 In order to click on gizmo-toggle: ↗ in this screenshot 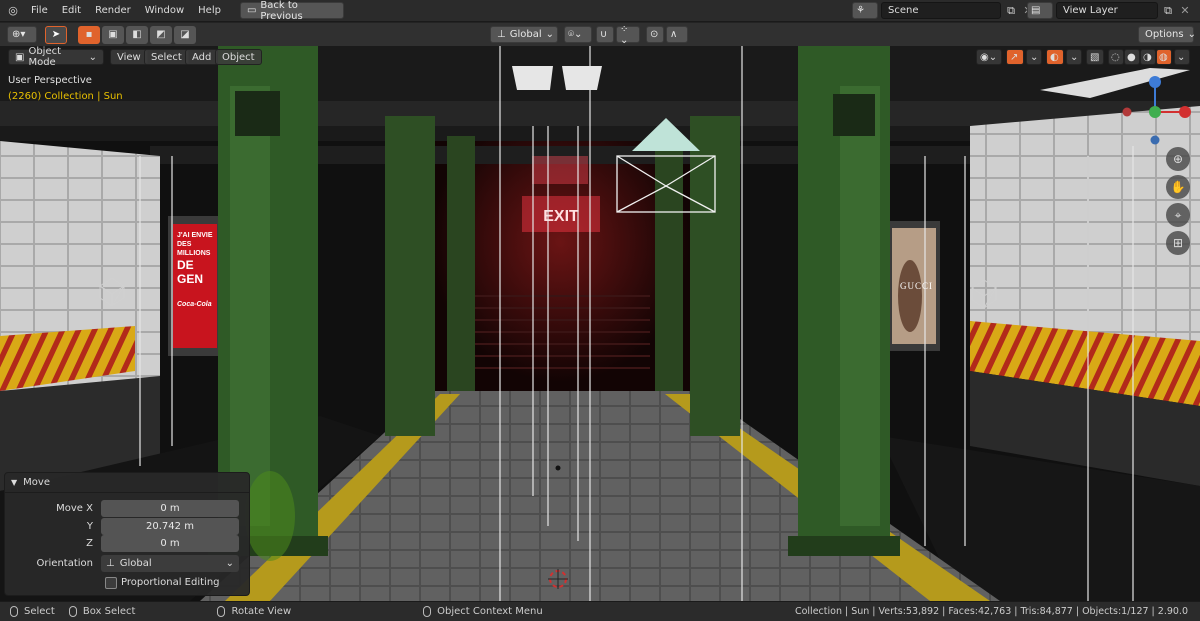, I will do `click(1015, 57)`.